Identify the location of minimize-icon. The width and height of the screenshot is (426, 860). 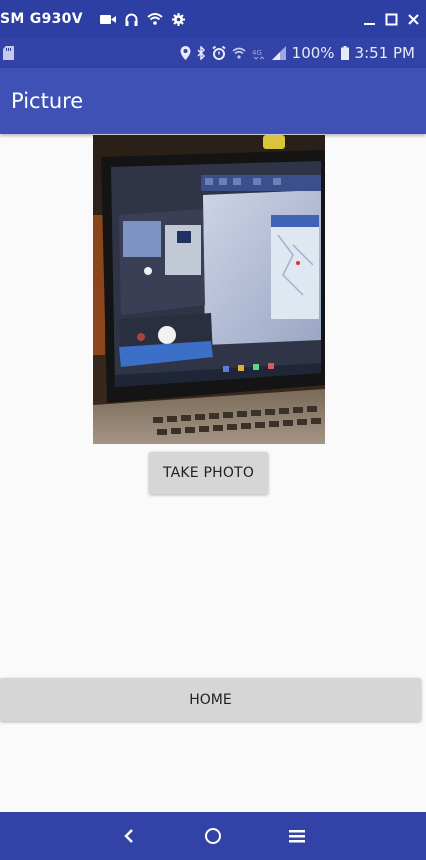
(369, 19).